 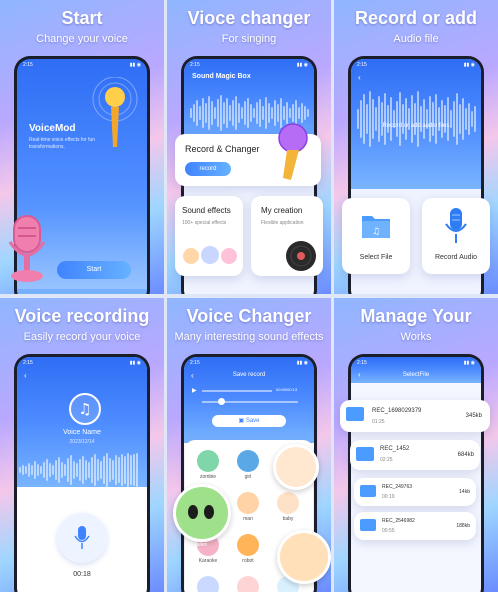 I want to click on folder-icon: ♫, so click(x=376, y=227).